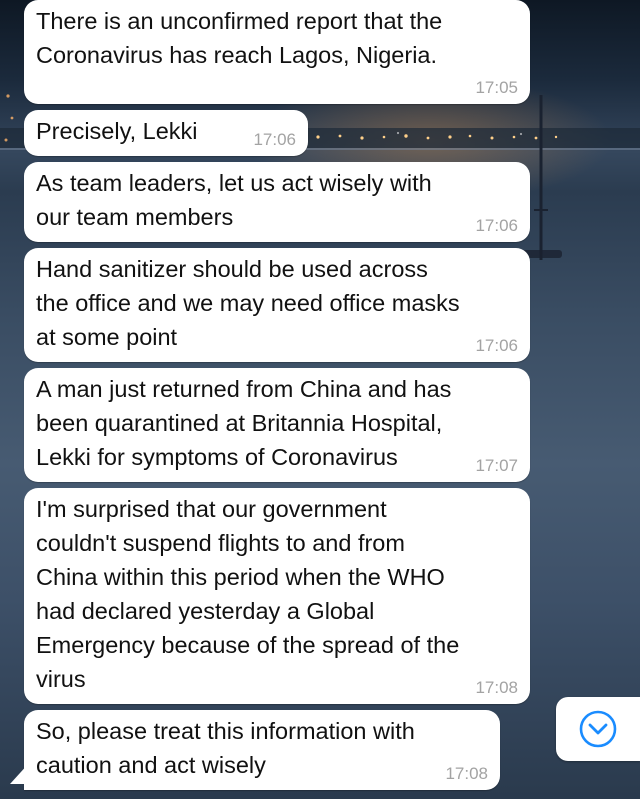 The image size is (640, 799). I want to click on bubble-tail, so click(20, 773).